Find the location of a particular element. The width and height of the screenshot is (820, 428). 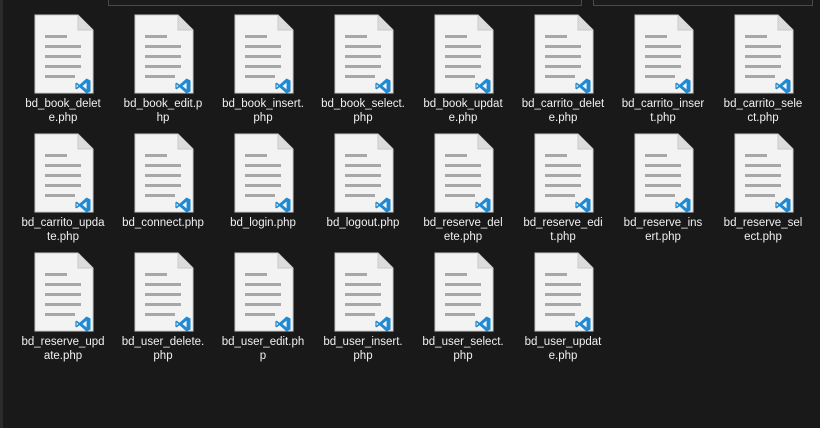

file-item: bd_connect.php is located at coordinates (163, 192).